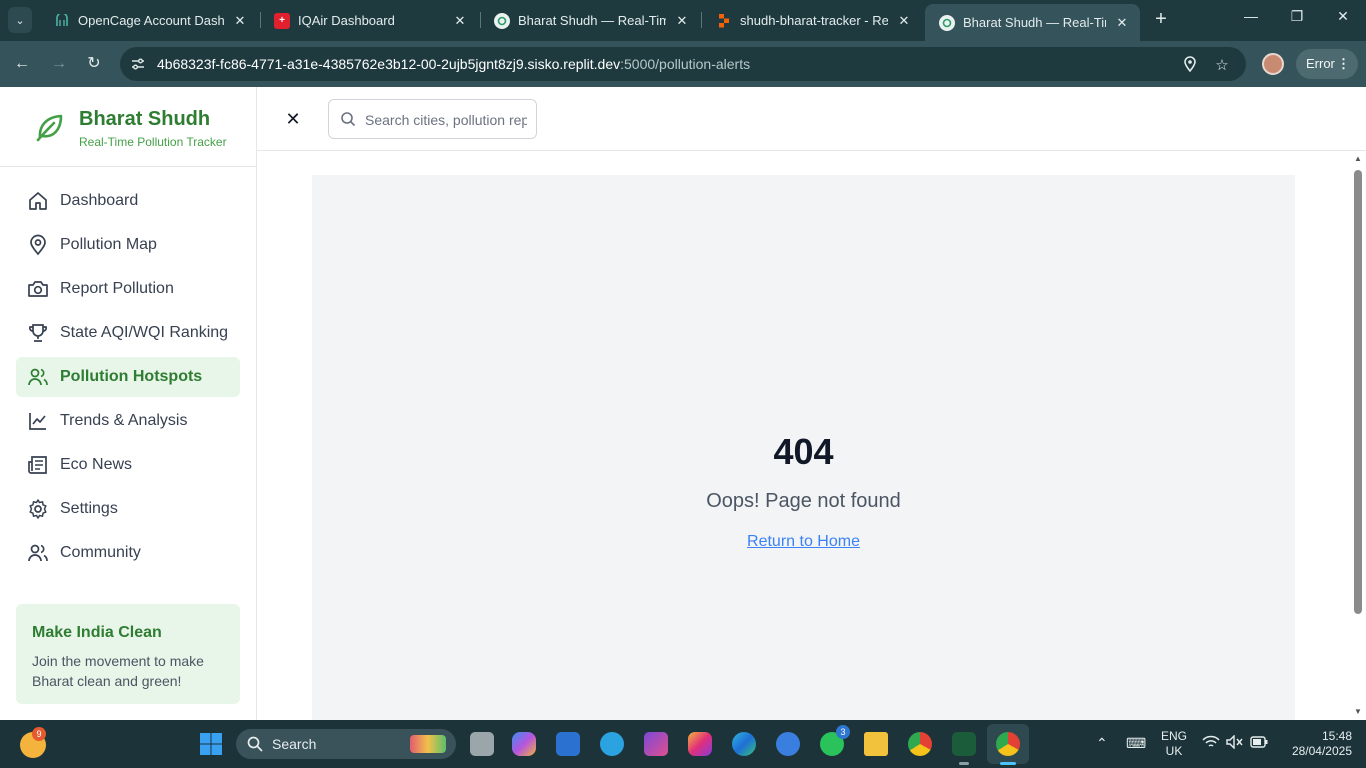 This screenshot has width=1366, height=768. What do you see at coordinates (1343, 64) in the screenshot?
I see `more-menu-icon: ⋮` at bounding box center [1343, 64].